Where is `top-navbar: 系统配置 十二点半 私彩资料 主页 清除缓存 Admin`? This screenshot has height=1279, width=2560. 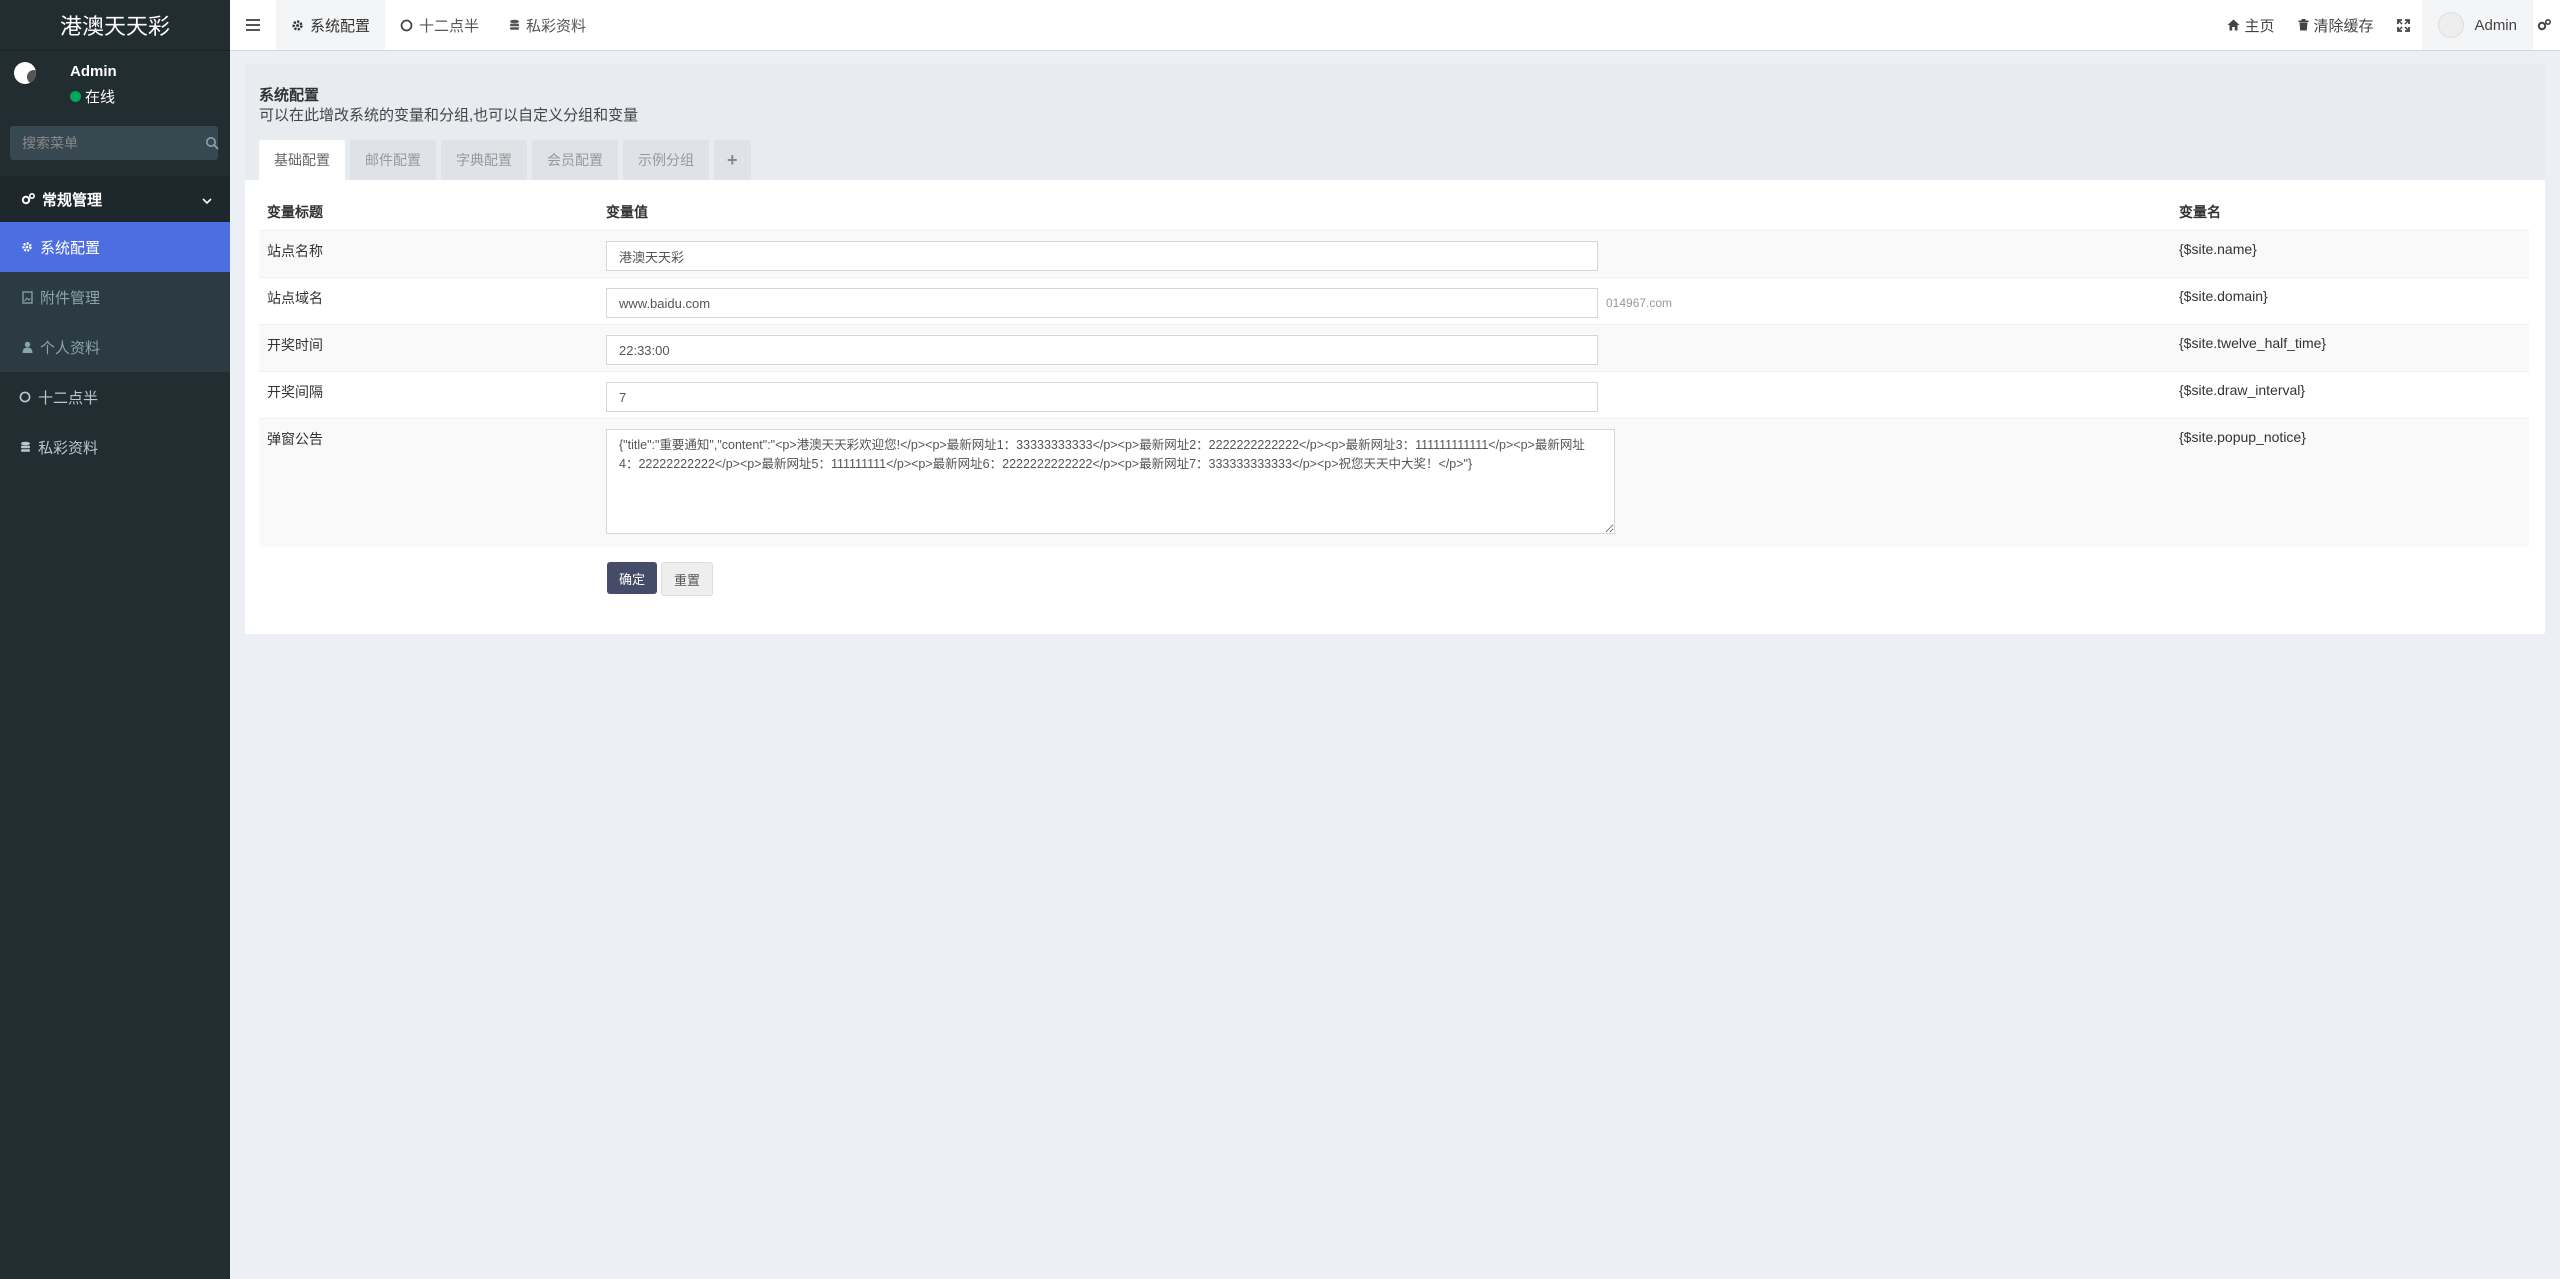
top-navbar: 系统配置 十二点半 私彩资料 主页 清除缓存 Admin is located at coordinates (1395, 25).